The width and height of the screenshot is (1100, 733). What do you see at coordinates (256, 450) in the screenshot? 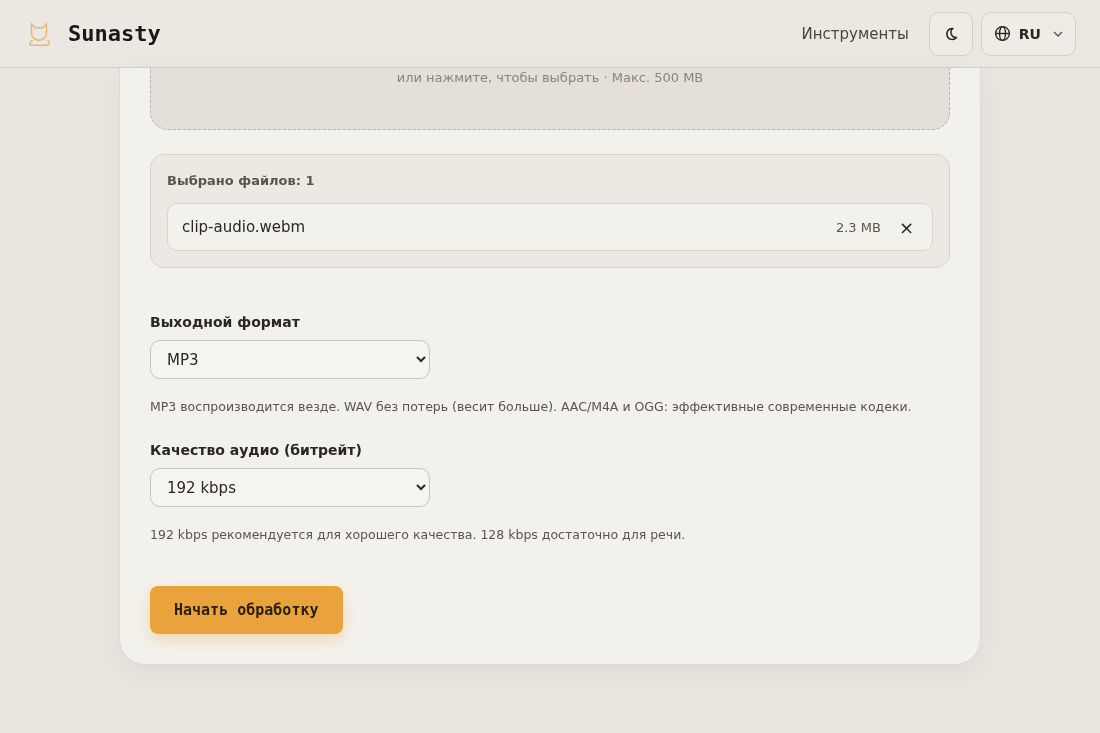
I see `field-label: Качество аудио (битрейт)` at bounding box center [256, 450].